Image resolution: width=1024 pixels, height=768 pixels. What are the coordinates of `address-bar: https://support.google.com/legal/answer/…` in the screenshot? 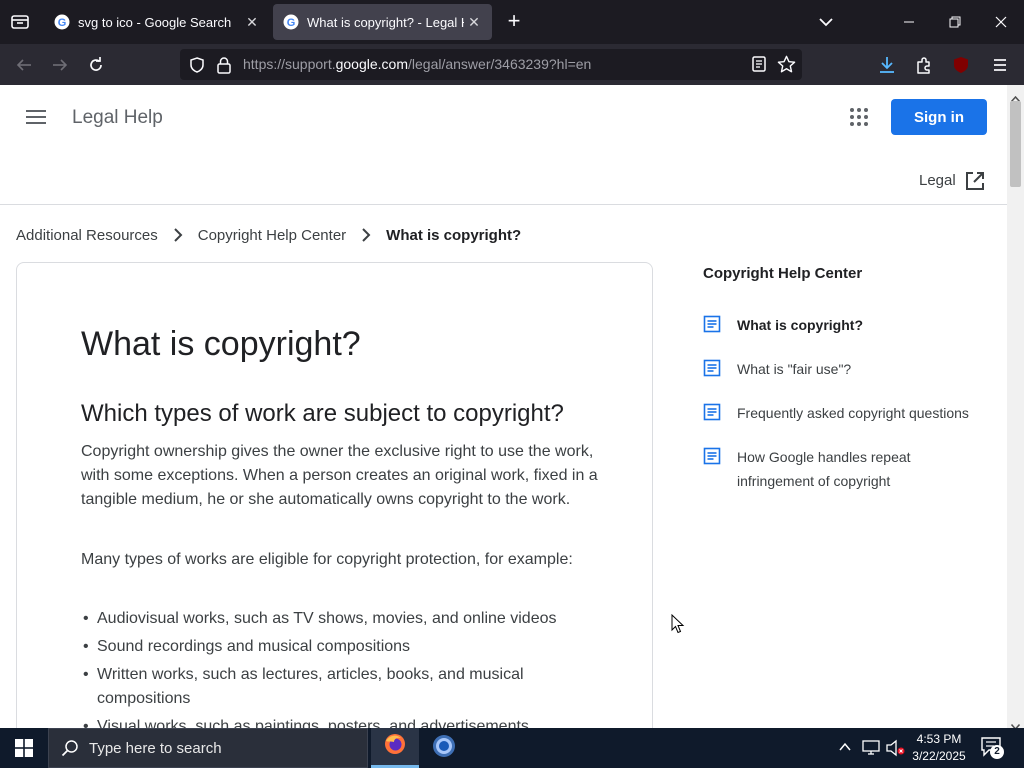 It's located at (491, 64).